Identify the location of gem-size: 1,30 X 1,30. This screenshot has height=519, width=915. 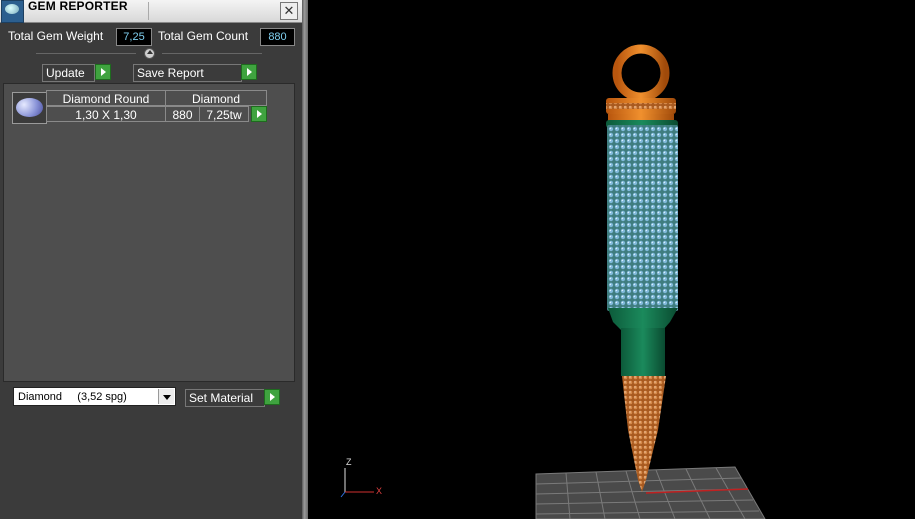
(106, 114).